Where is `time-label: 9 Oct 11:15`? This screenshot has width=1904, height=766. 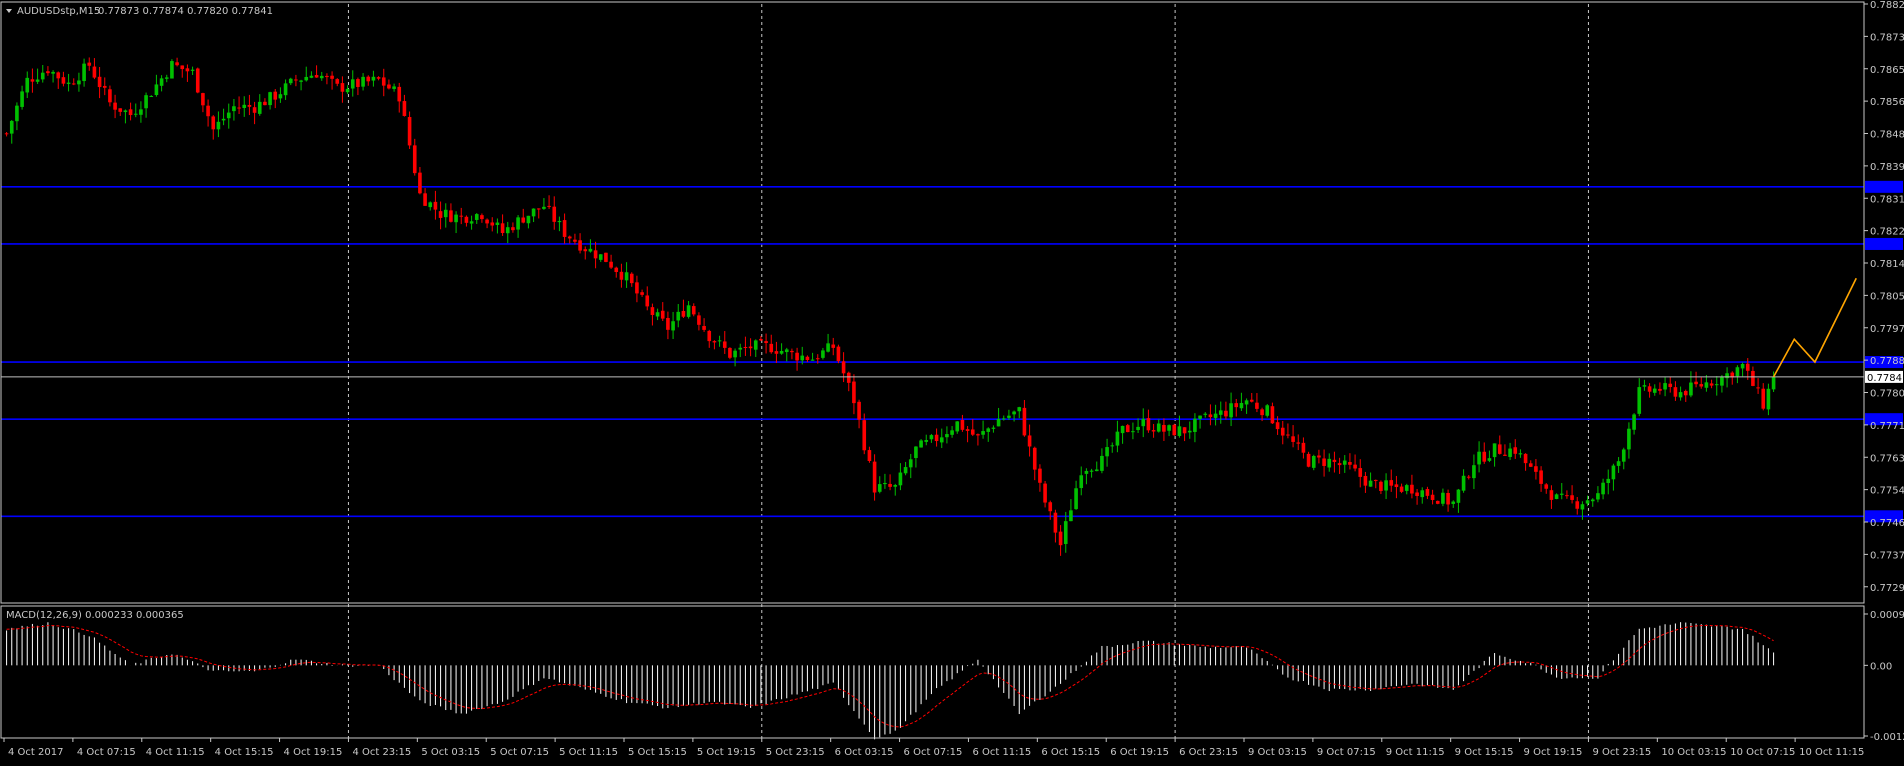
time-label: 9 Oct 11:15 is located at coordinates (1415, 752).